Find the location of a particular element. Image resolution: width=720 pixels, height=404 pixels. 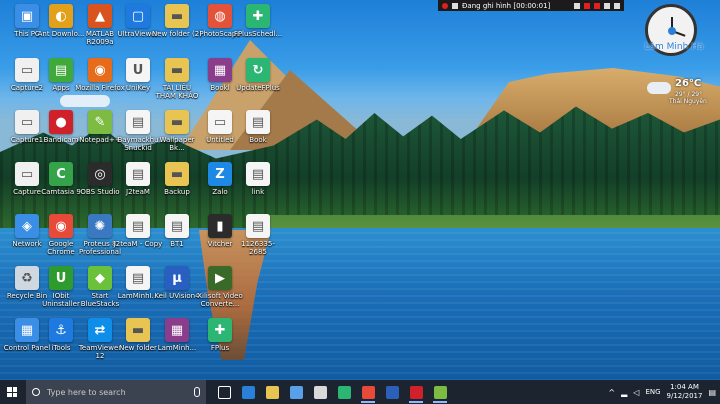

bluestacks-icon: ◆ is located at coordinates (100, 278).